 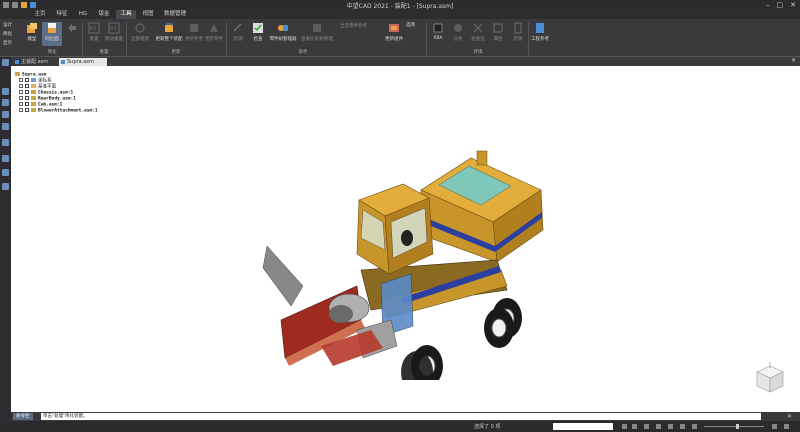 I want to click on update-components-button: 更新组件, so click(x=394, y=34).